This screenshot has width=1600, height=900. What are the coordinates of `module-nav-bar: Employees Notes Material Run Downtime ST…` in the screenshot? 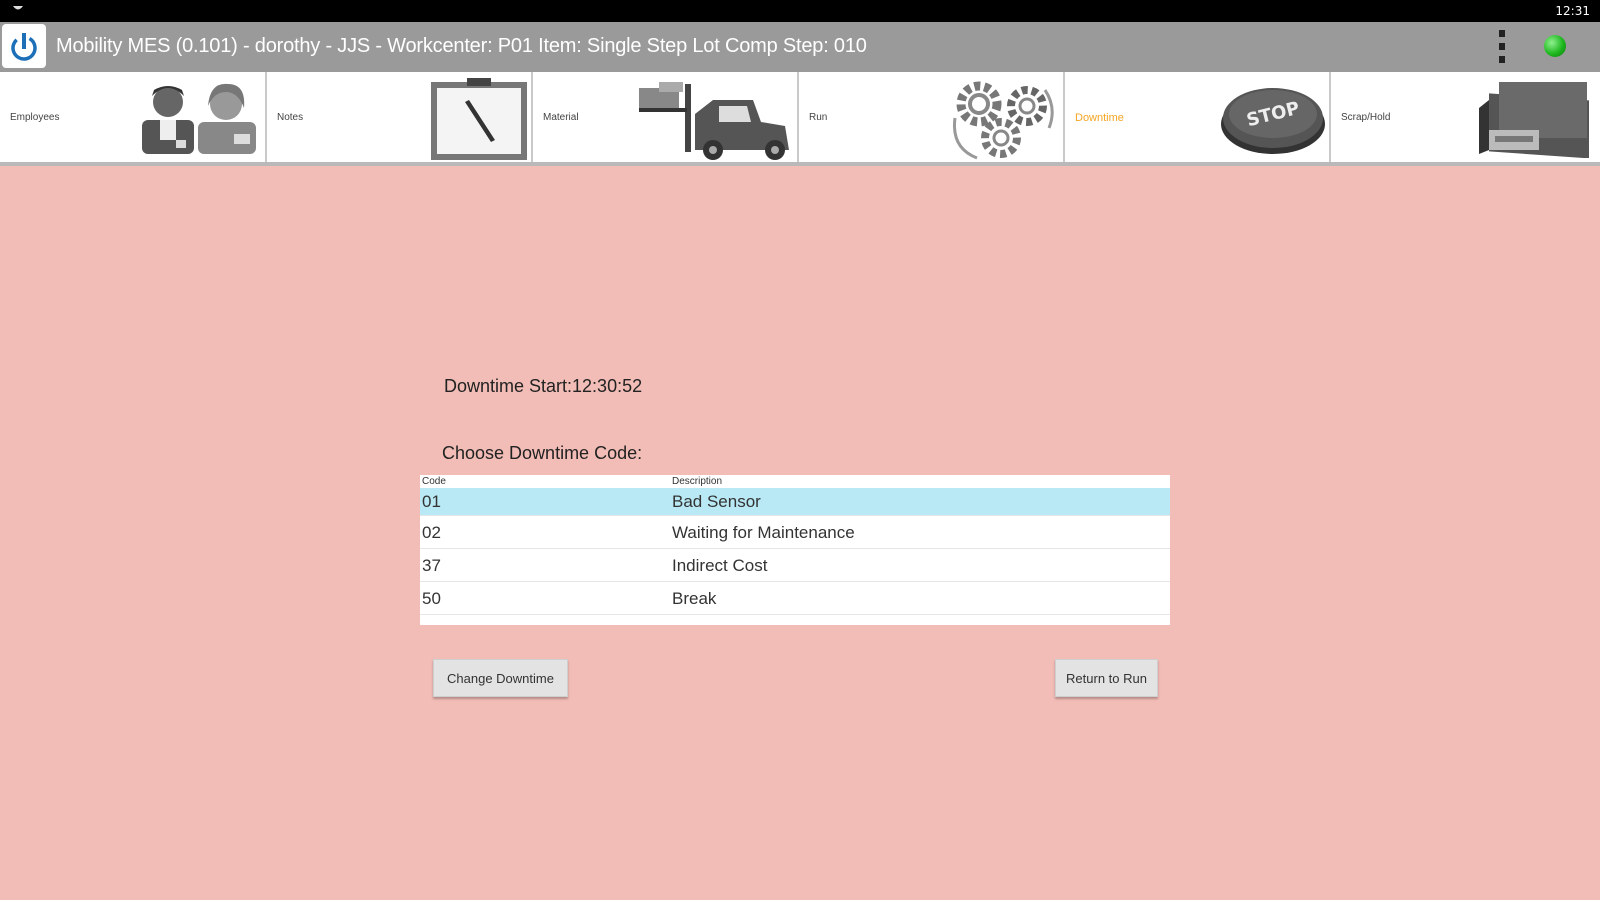 It's located at (800, 119).